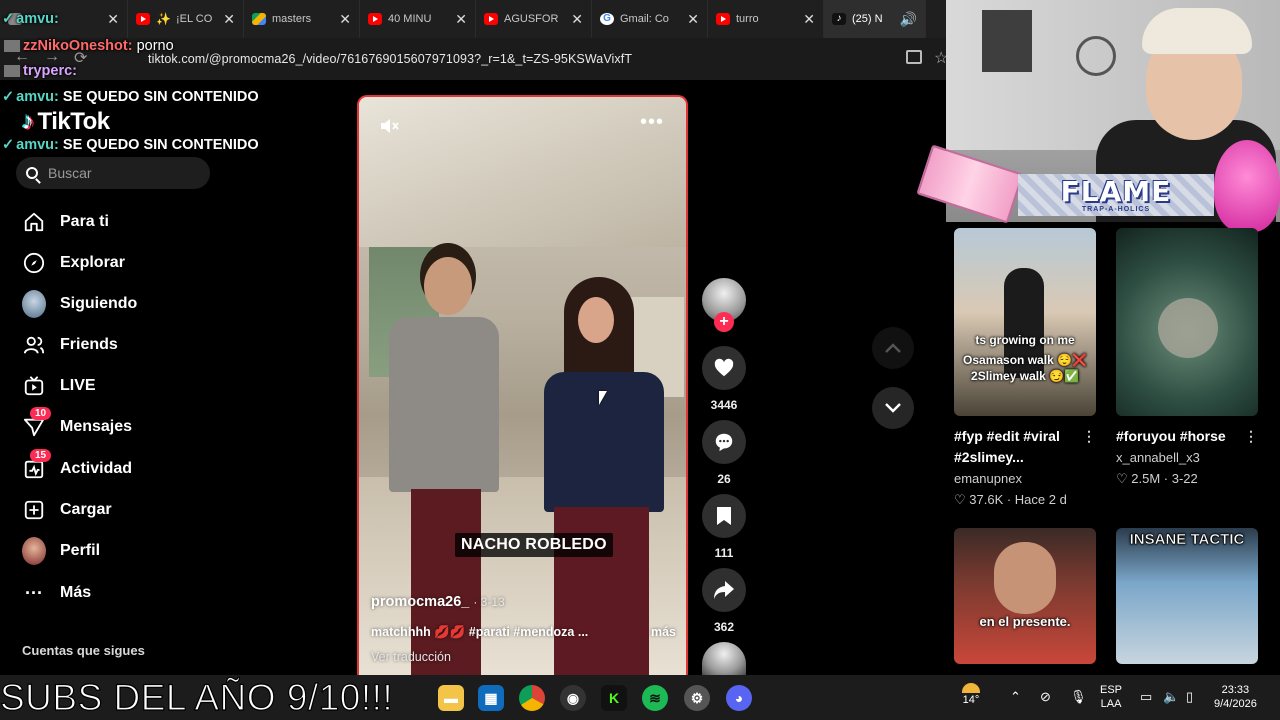 Image resolution: width=1280 pixels, height=720 pixels. What do you see at coordinates (573, 698) in the screenshot?
I see `obs-icon: ◉` at bounding box center [573, 698].